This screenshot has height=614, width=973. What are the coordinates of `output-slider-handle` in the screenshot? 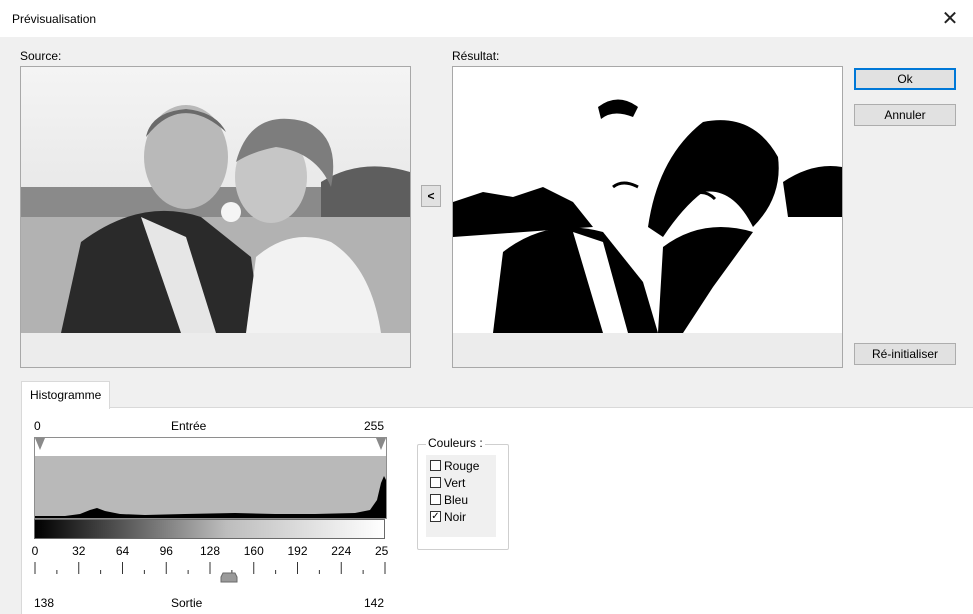 It's located at (229, 577).